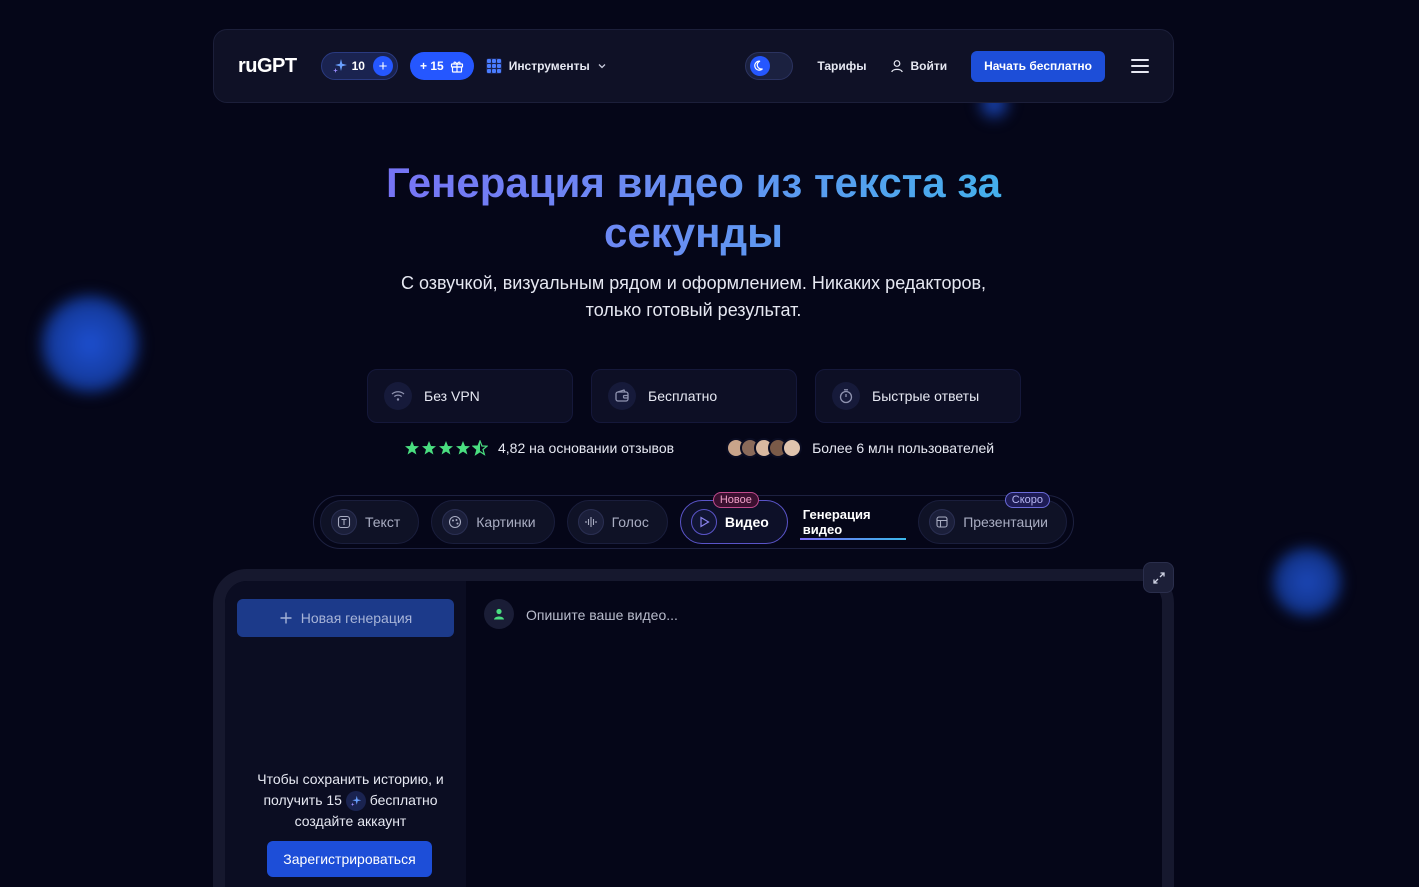  I want to click on menu-icon, so click(1140, 66).